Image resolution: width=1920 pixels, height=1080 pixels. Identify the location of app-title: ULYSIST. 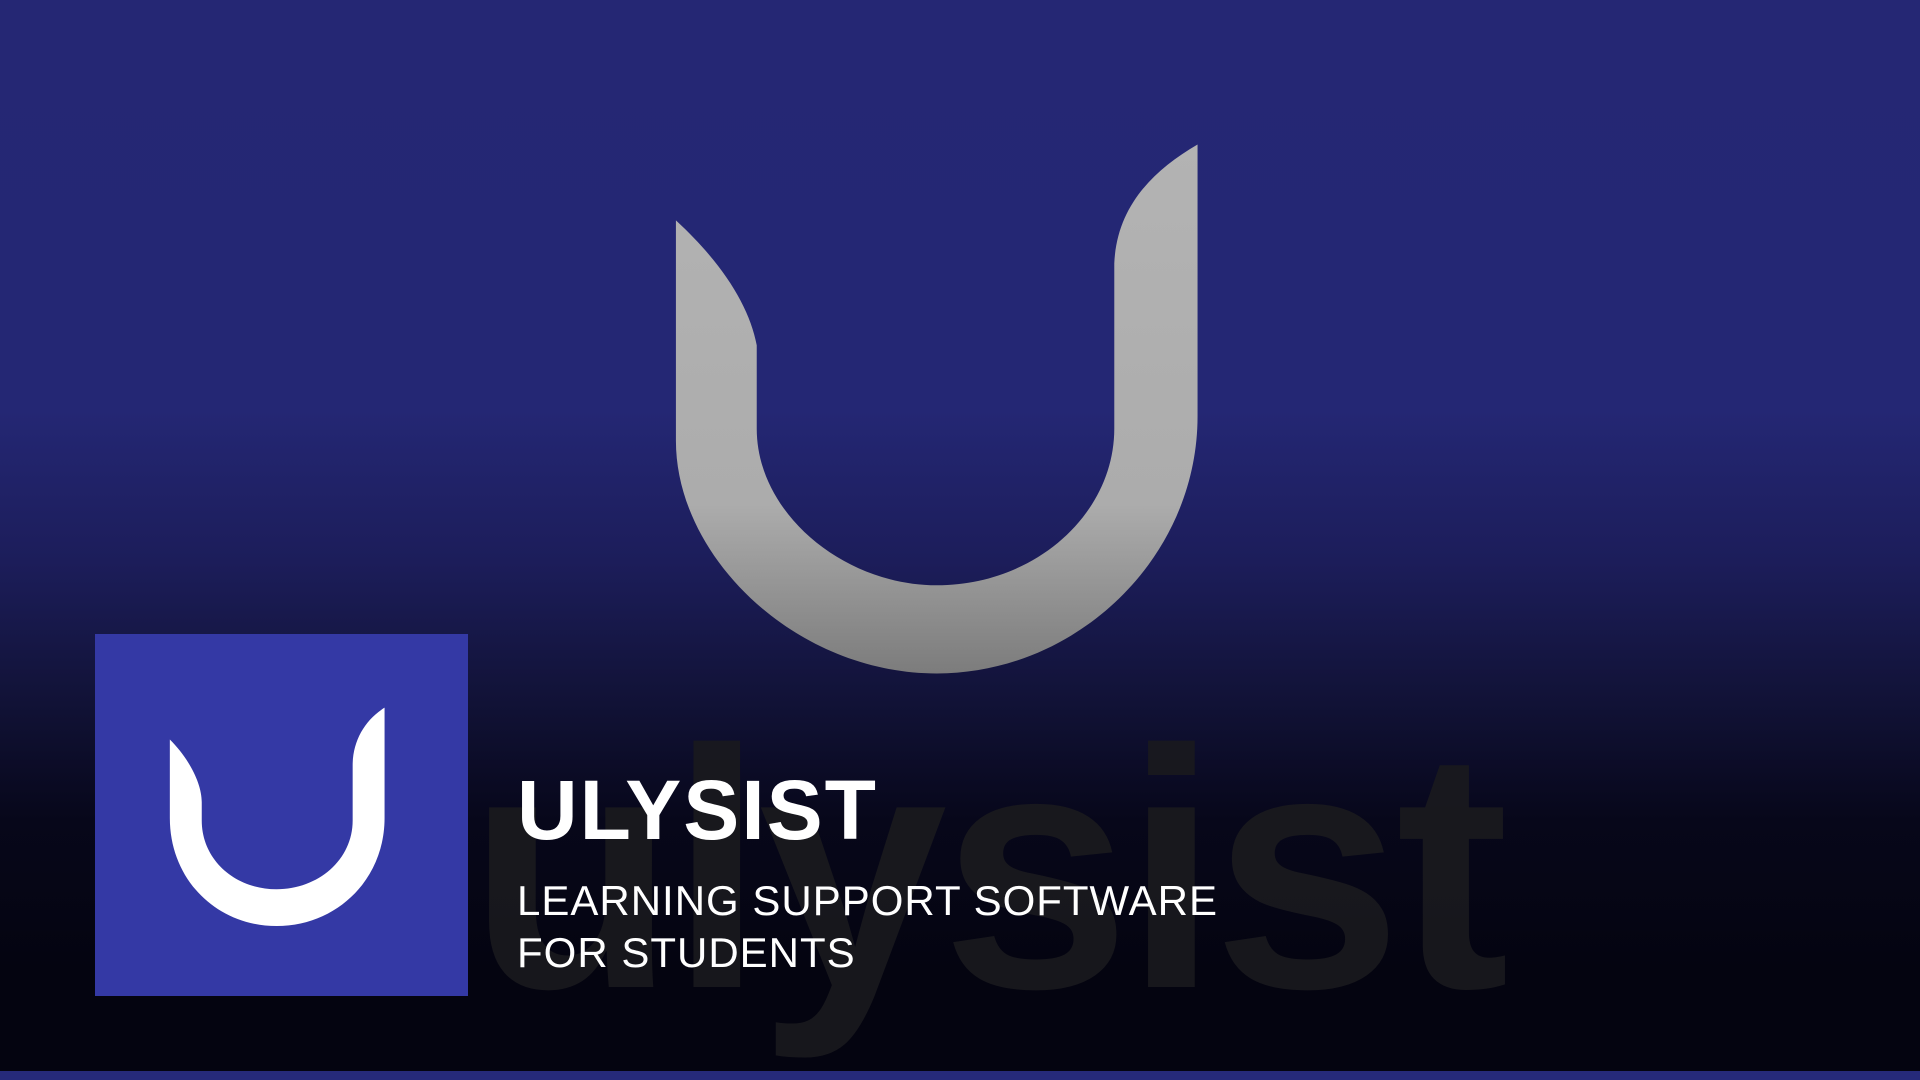
(697, 810).